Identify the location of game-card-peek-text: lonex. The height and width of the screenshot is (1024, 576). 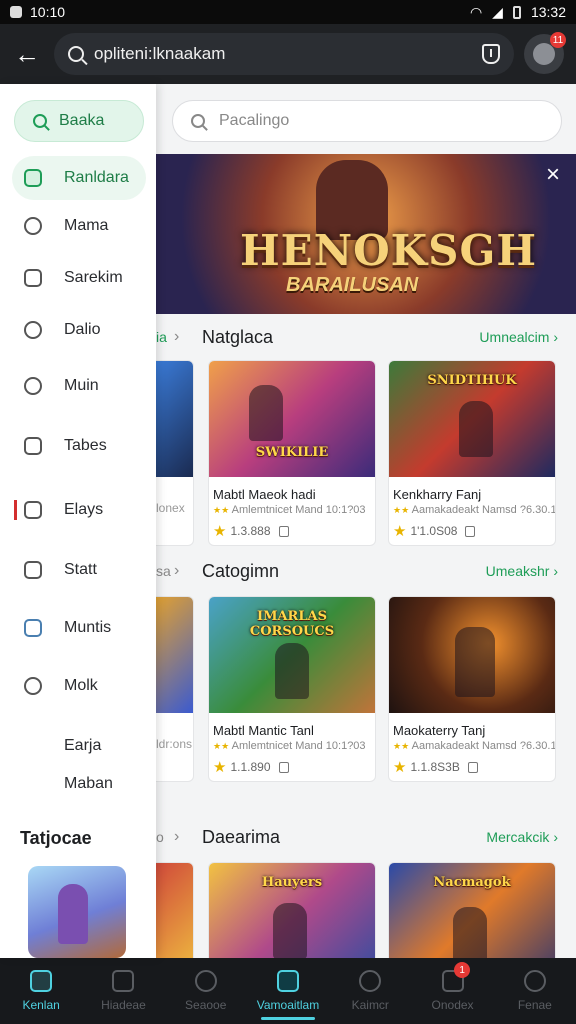
(170, 508).